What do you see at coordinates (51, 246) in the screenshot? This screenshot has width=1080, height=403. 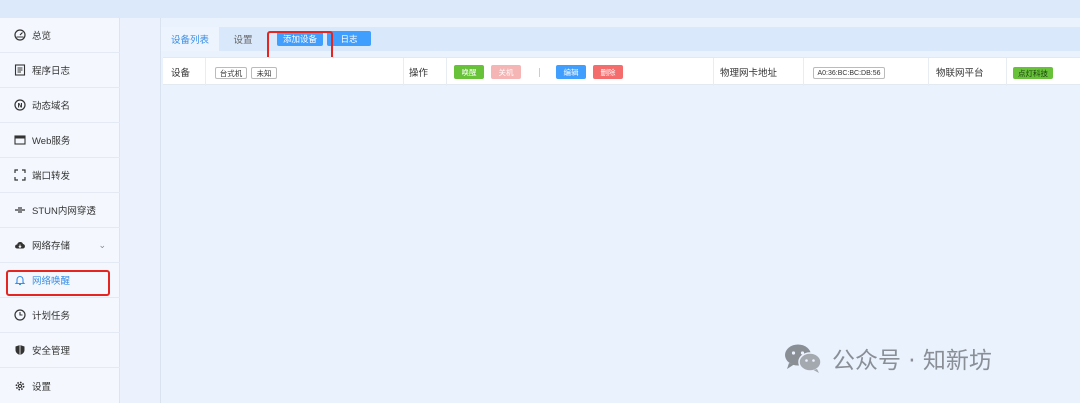 I see `sidebar-item-label: 网络存储` at bounding box center [51, 246].